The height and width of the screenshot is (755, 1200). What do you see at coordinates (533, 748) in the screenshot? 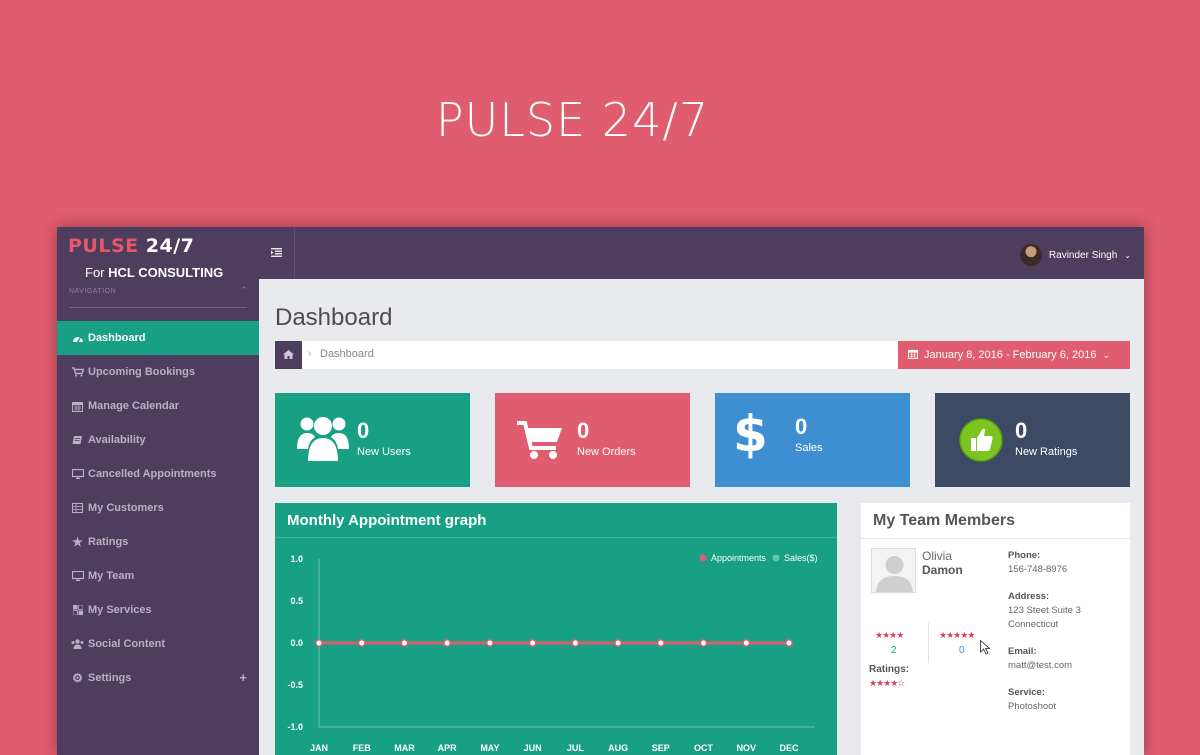
I see `x-tick-label: JUN` at bounding box center [533, 748].